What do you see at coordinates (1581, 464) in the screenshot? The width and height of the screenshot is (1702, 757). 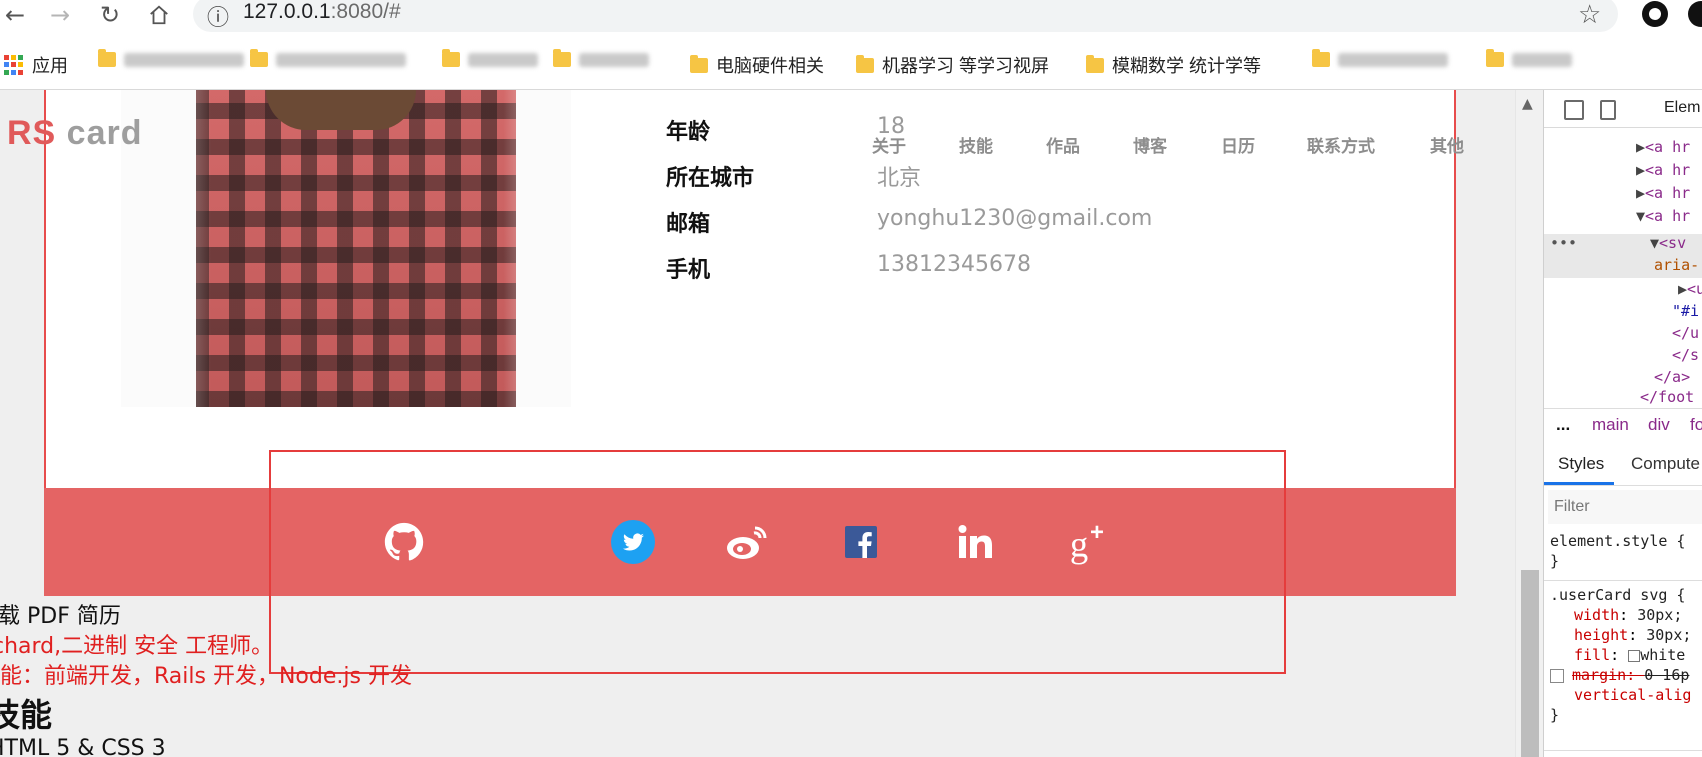 I see `tab-styles: Styles` at bounding box center [1581, 464].